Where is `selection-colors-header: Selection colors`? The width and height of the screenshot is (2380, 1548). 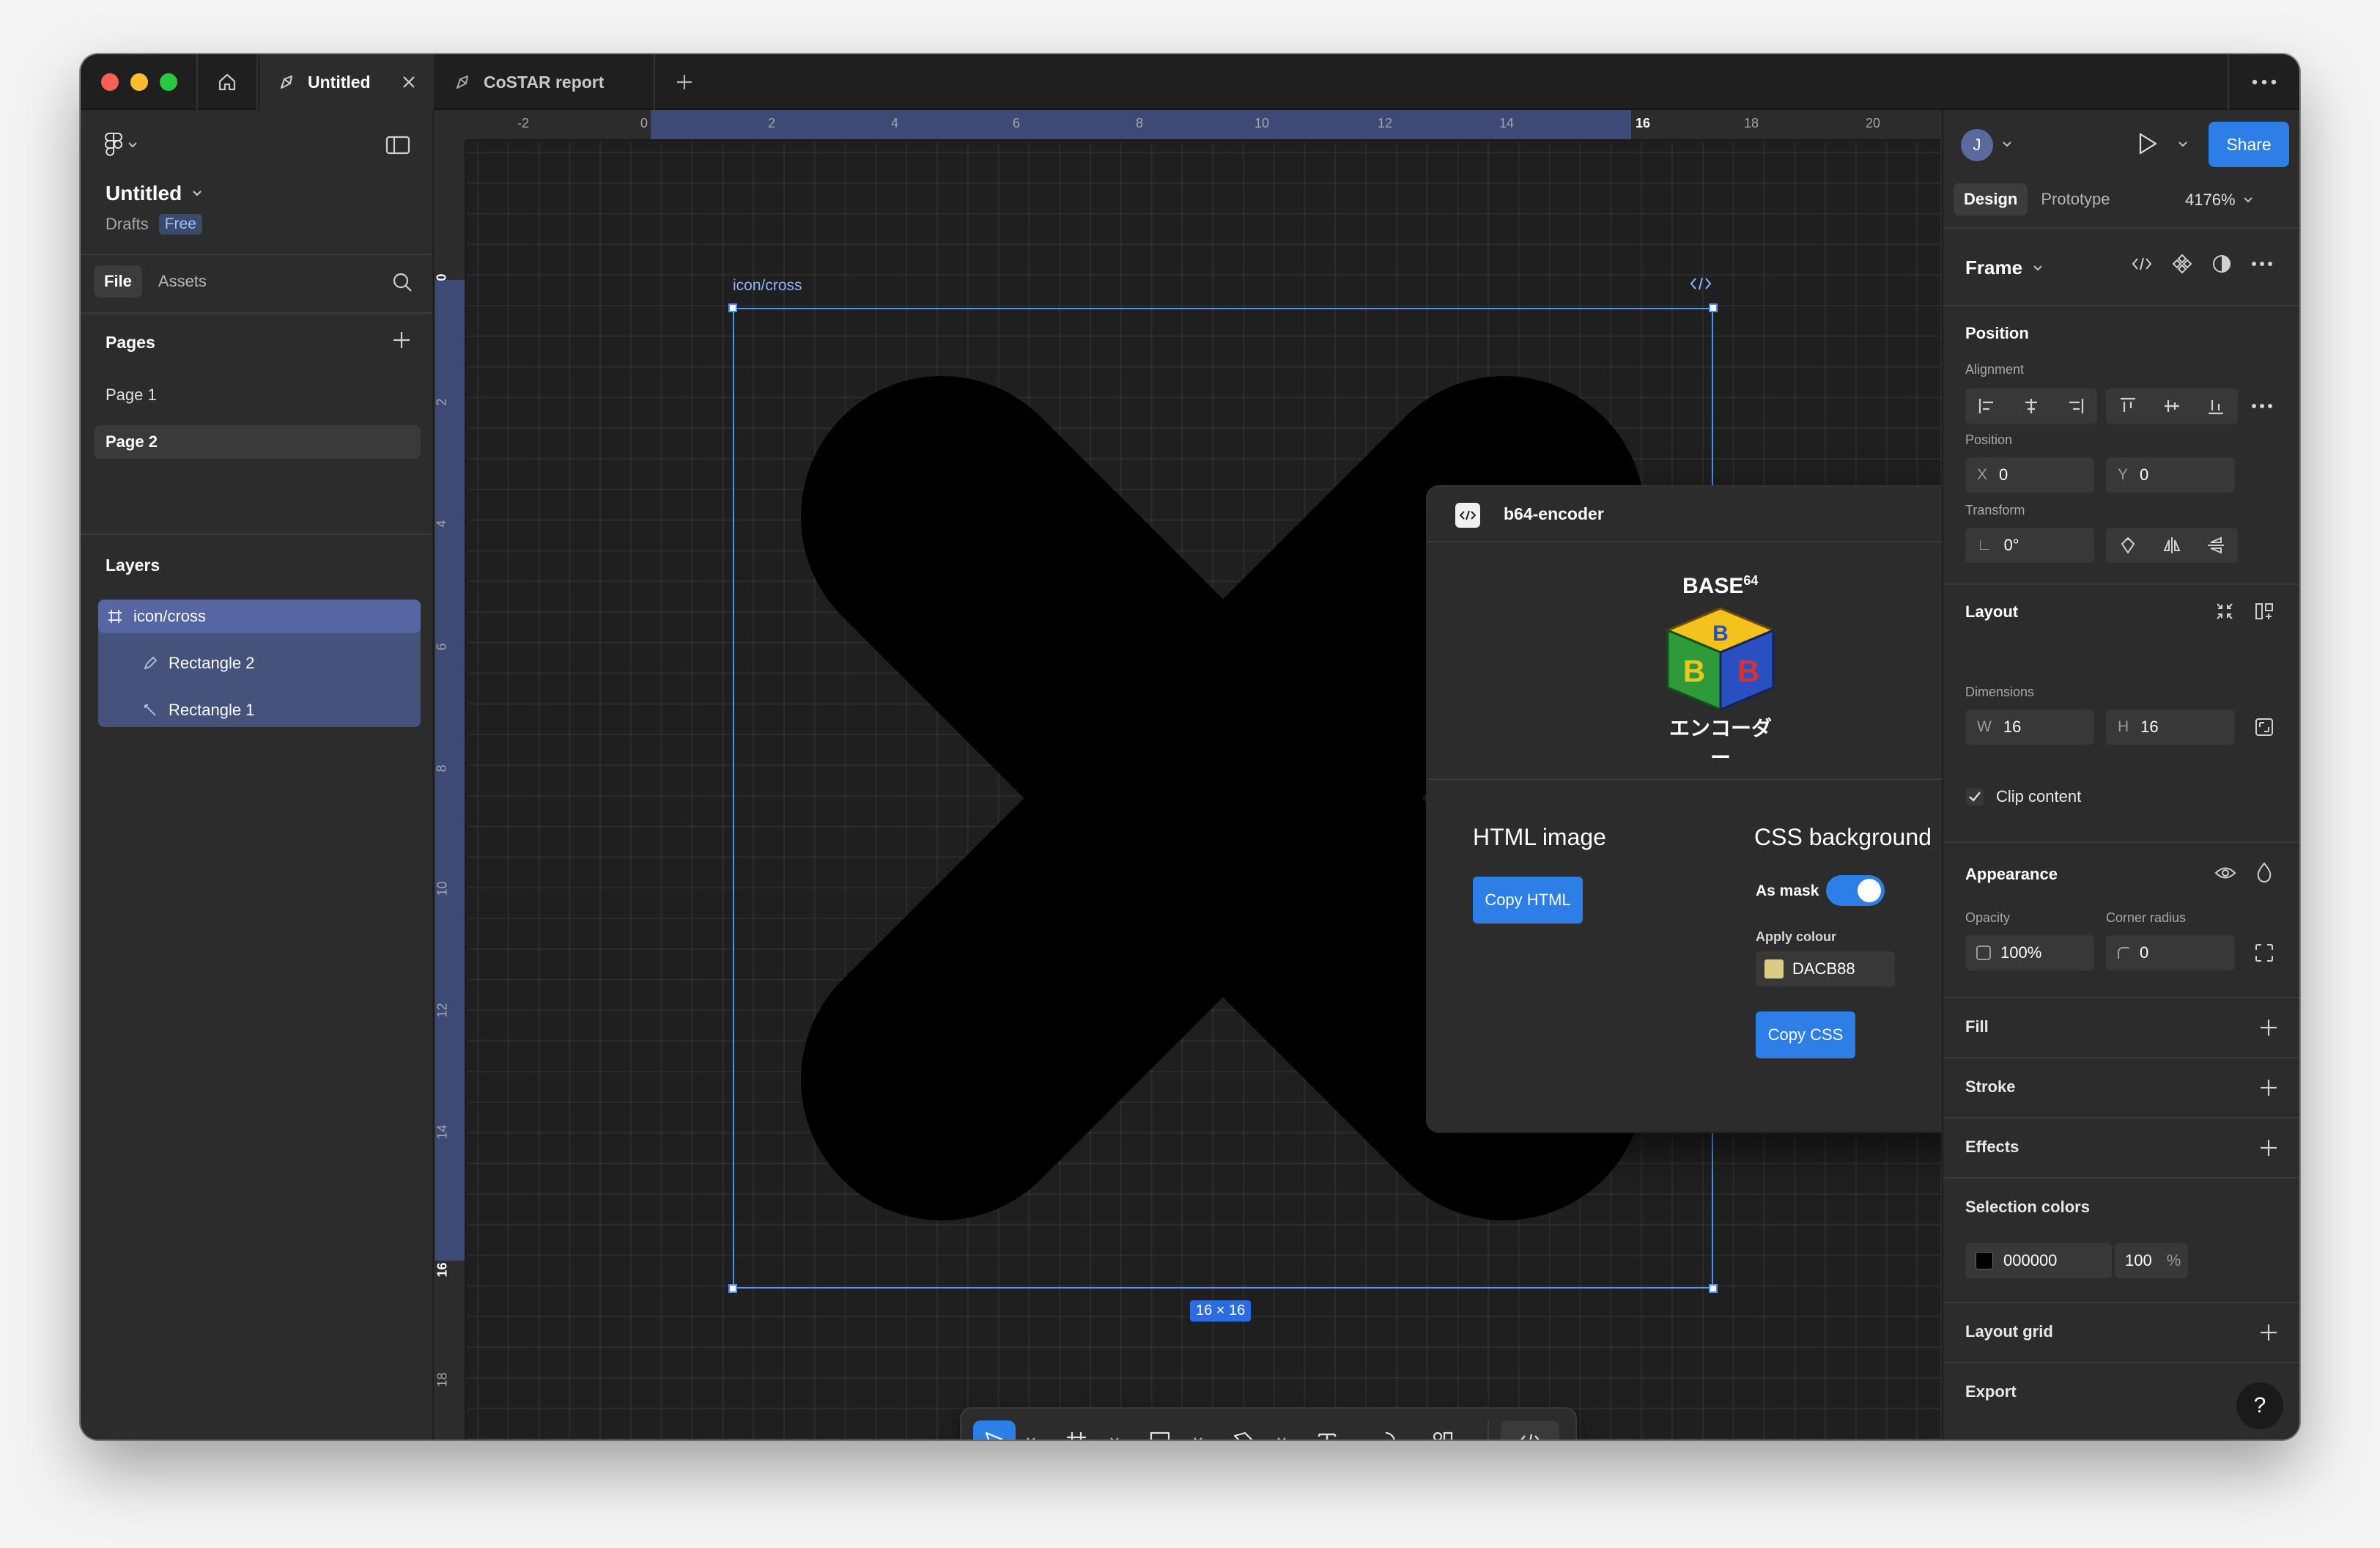
selection-colors-header: Selection colors is located at coordinates (2027, 1207).